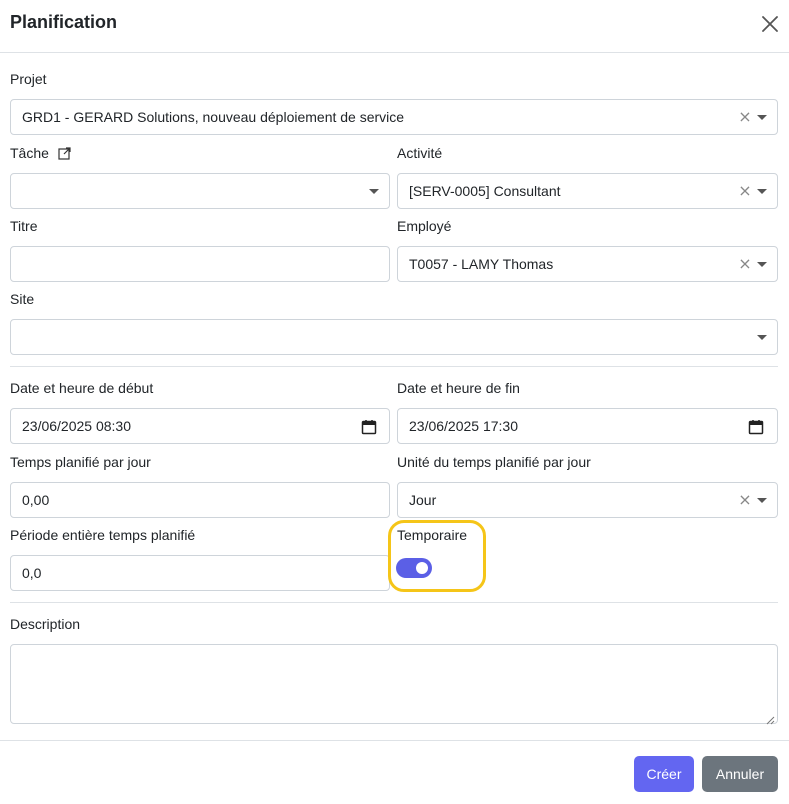 The height and width of the screenshot is (804, 789). What do you see at coordinates (587, 426) in the screenshot?
I see `date-fin-input: 23/06/2025 17:30` at bounding box center [587, 426].